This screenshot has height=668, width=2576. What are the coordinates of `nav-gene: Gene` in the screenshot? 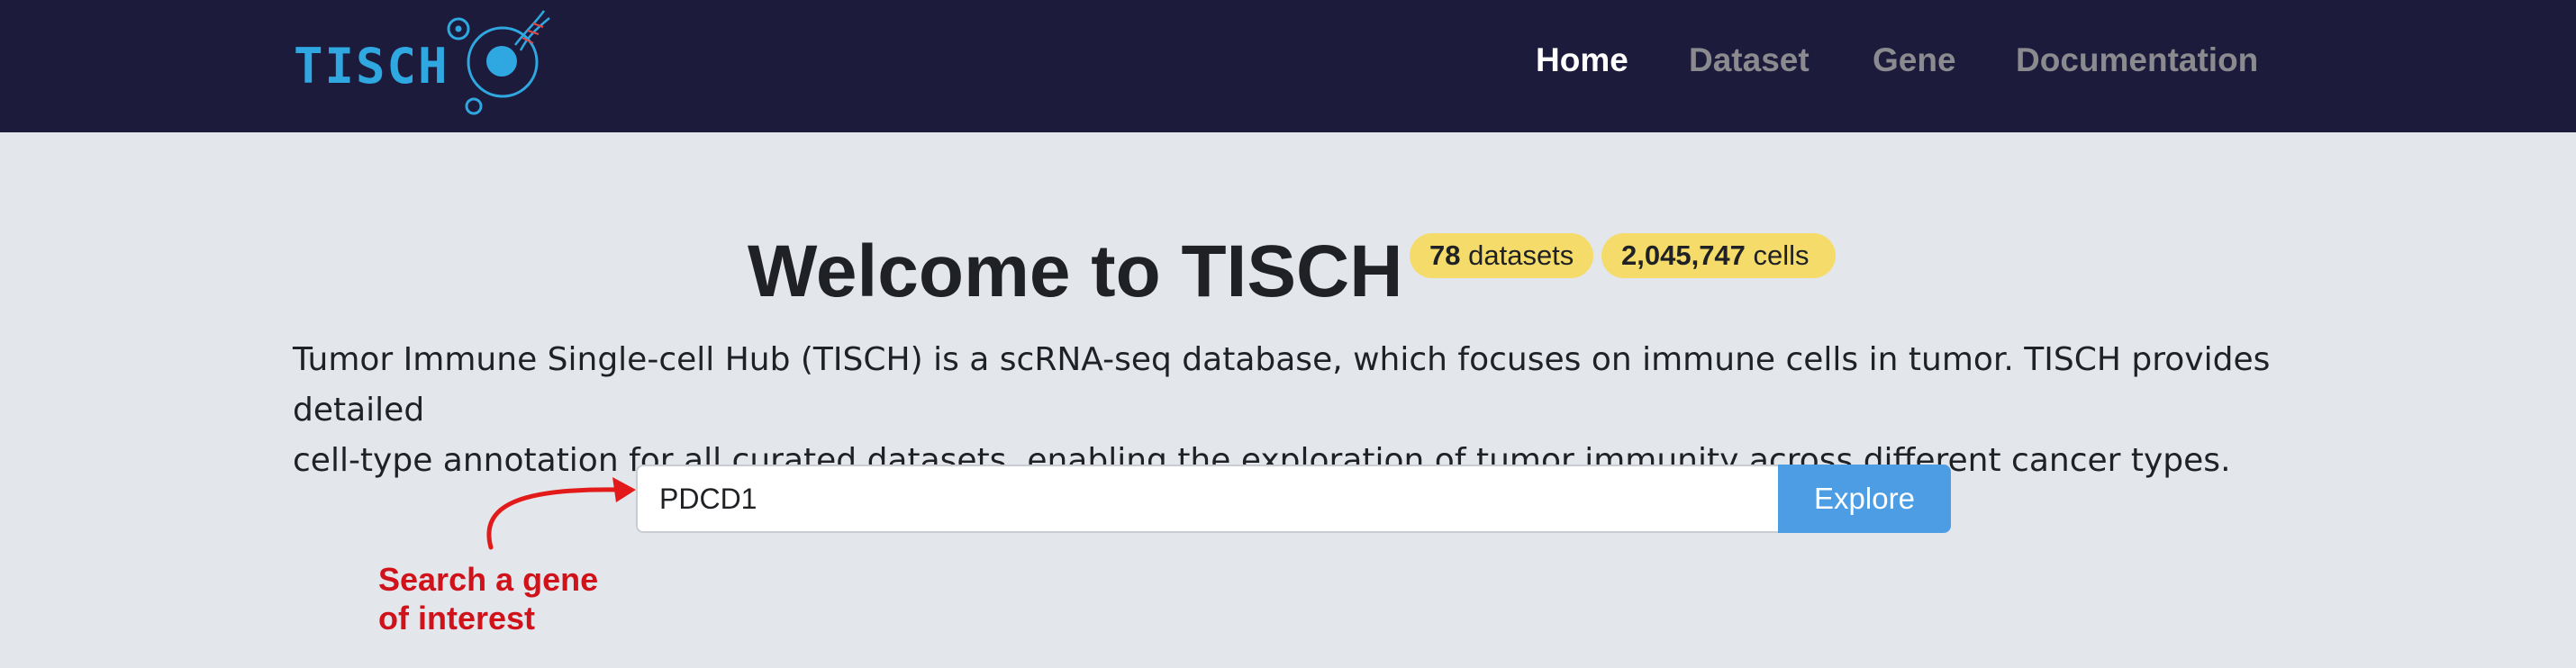 It's located at (1914, 60).